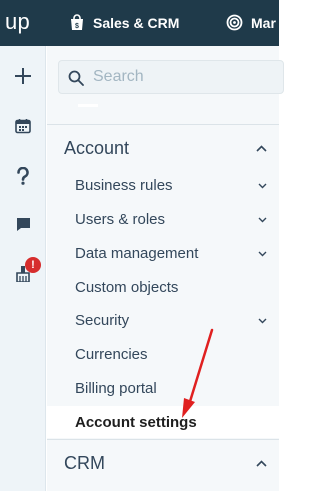 This screenshot has height=491, width=320. I want to click on menu-item-business-rules: Business rules, so click(163, 185).